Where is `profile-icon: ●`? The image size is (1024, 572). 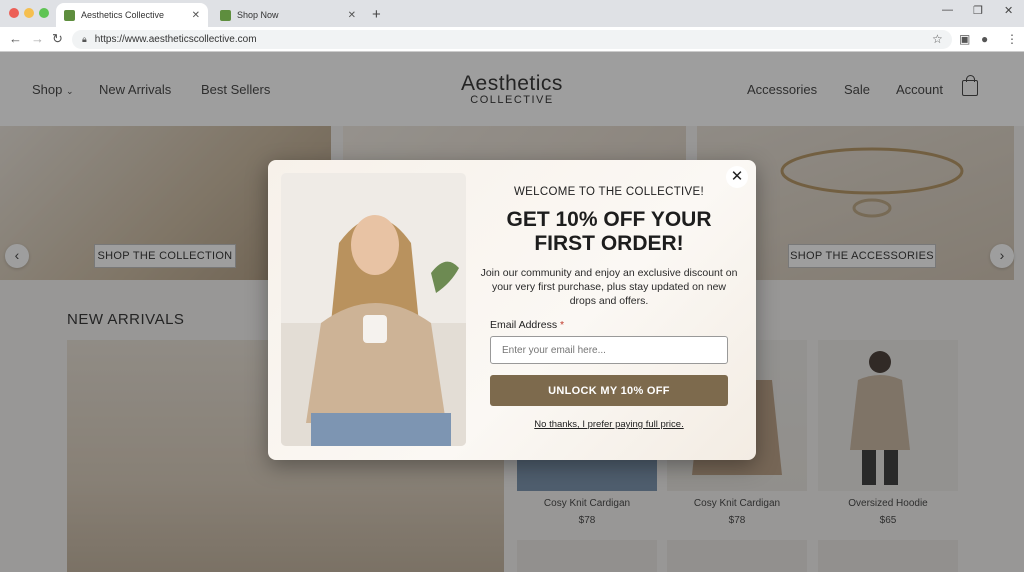
profile-icon: ● is located at coordinates (984, 39).